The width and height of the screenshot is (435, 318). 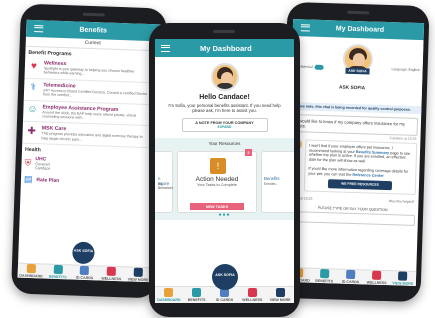 I want to click on card-title: Action Needed, so click(x=217, y=180).